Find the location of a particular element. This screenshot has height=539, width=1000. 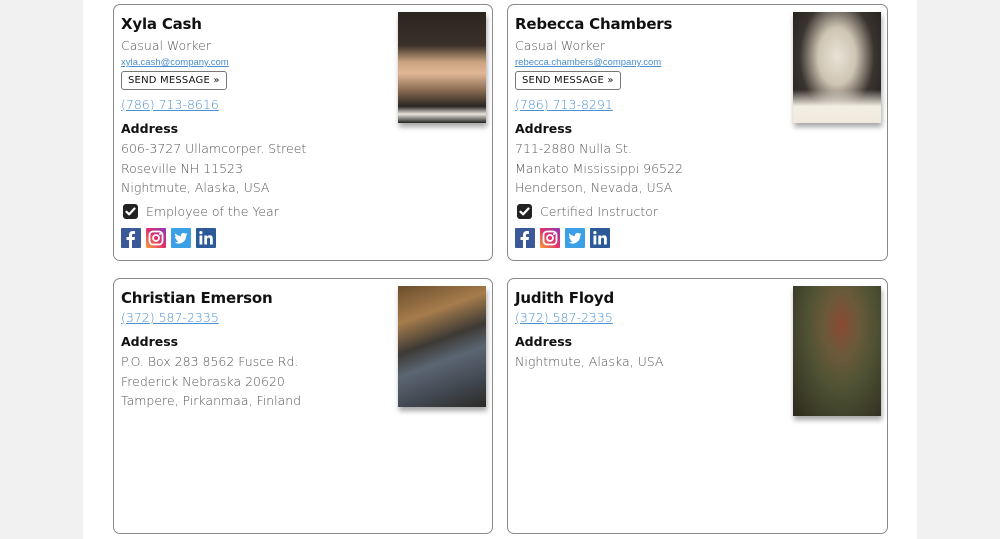

email-link: rebecca.chambers@company.com is located at coordinates (651, 62).